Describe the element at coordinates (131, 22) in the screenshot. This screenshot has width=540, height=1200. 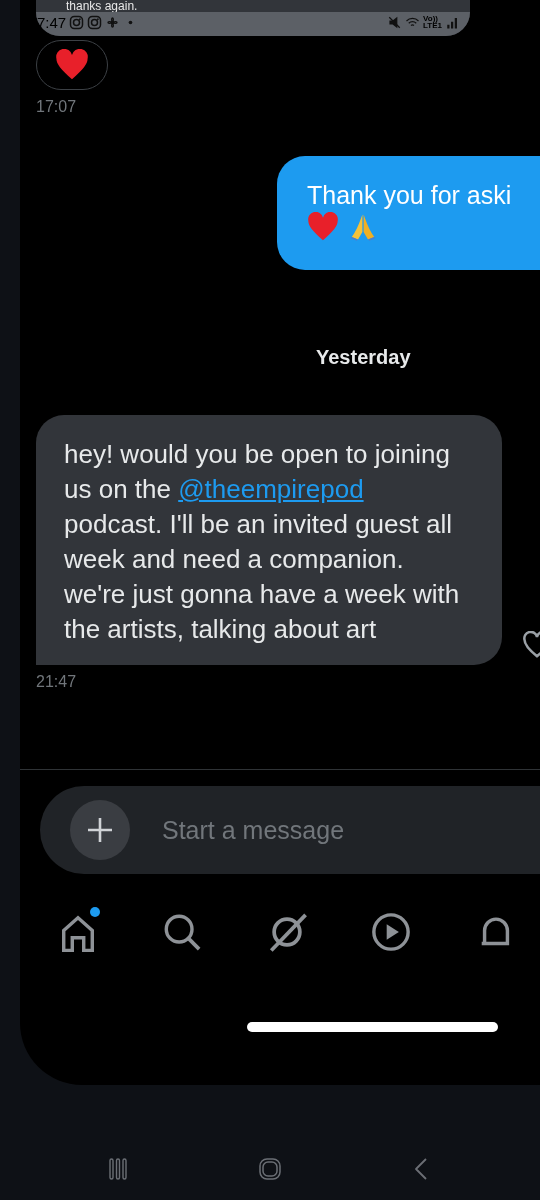
I see `dot-icon` at that location.